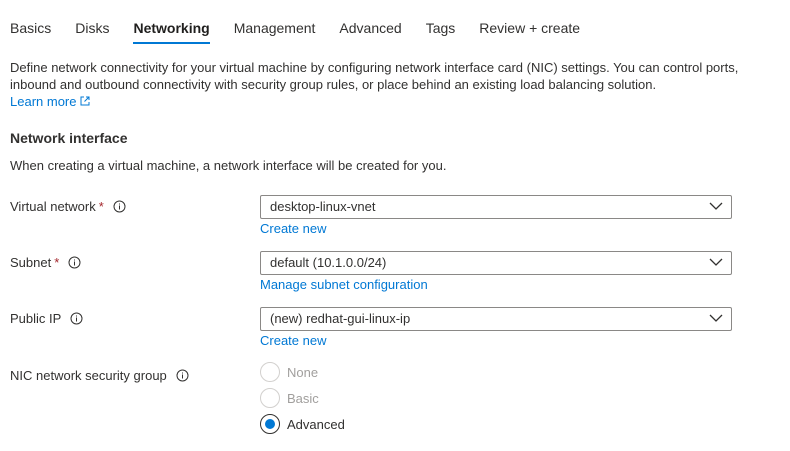 Image resolution: width=790 pixels, height=451 pixels. I want to click on nsg-option-advanced: Advanced, so click(302, 424).